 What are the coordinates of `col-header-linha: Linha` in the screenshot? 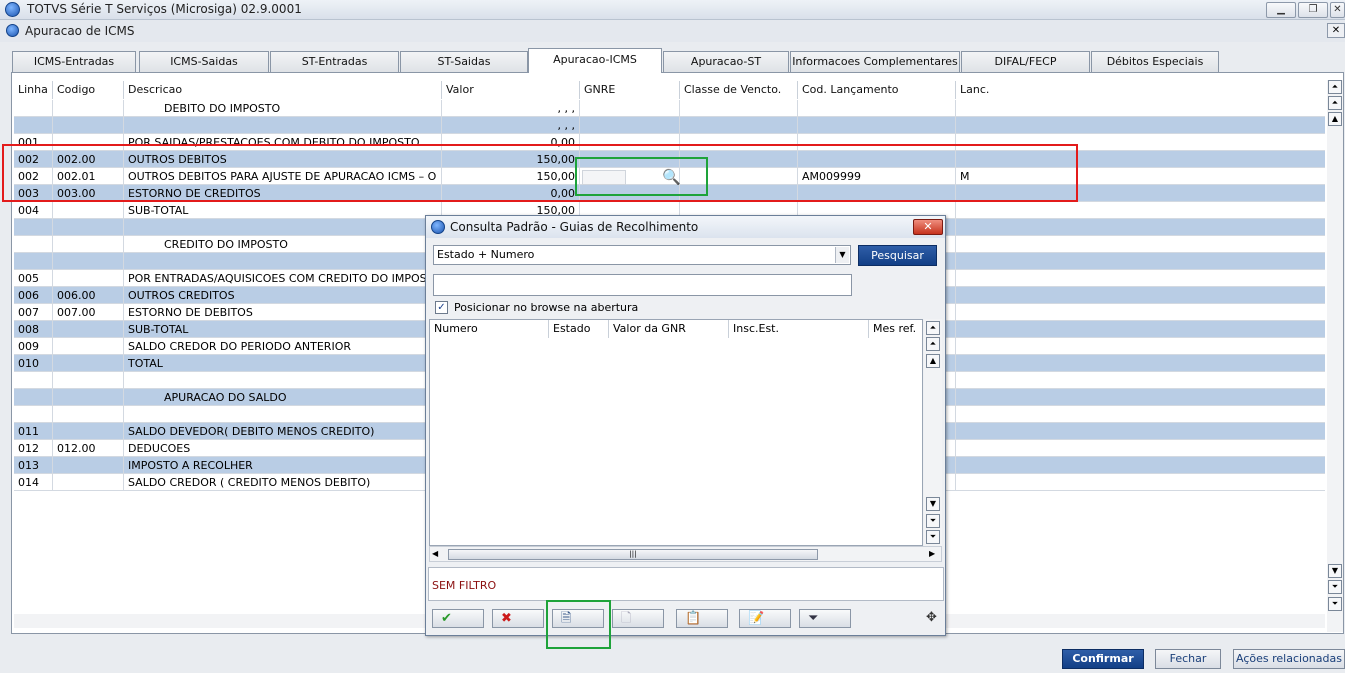 It's located at (33, 90).